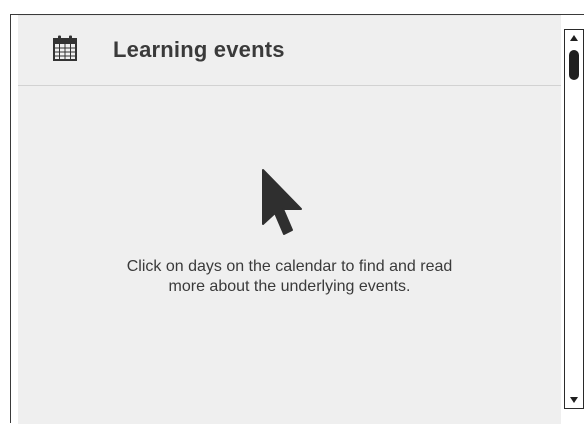 This screenshot has width=584, height=424. Describe the element at coordinates (574, 65) in the screenshot. I see `scrollbar-thumb` at that location.